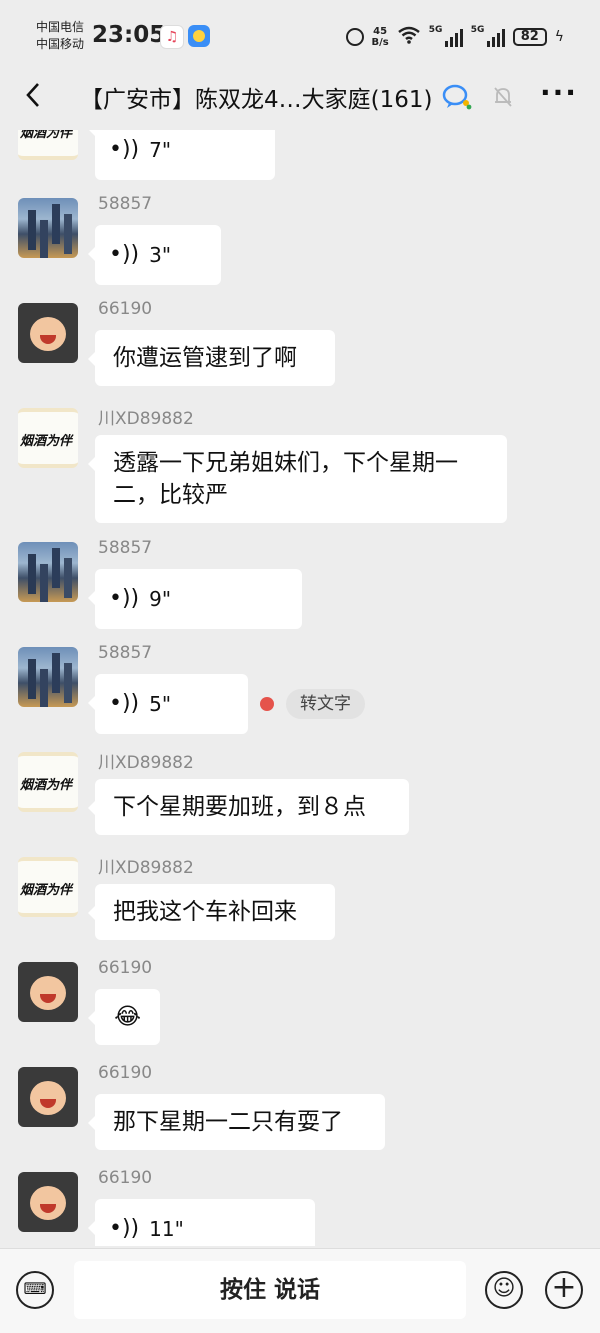  Describe the element at coordinates (211, 358) in the screenshot. I see `text-message-bubble: 你遭运管逮到了啊` at that location.